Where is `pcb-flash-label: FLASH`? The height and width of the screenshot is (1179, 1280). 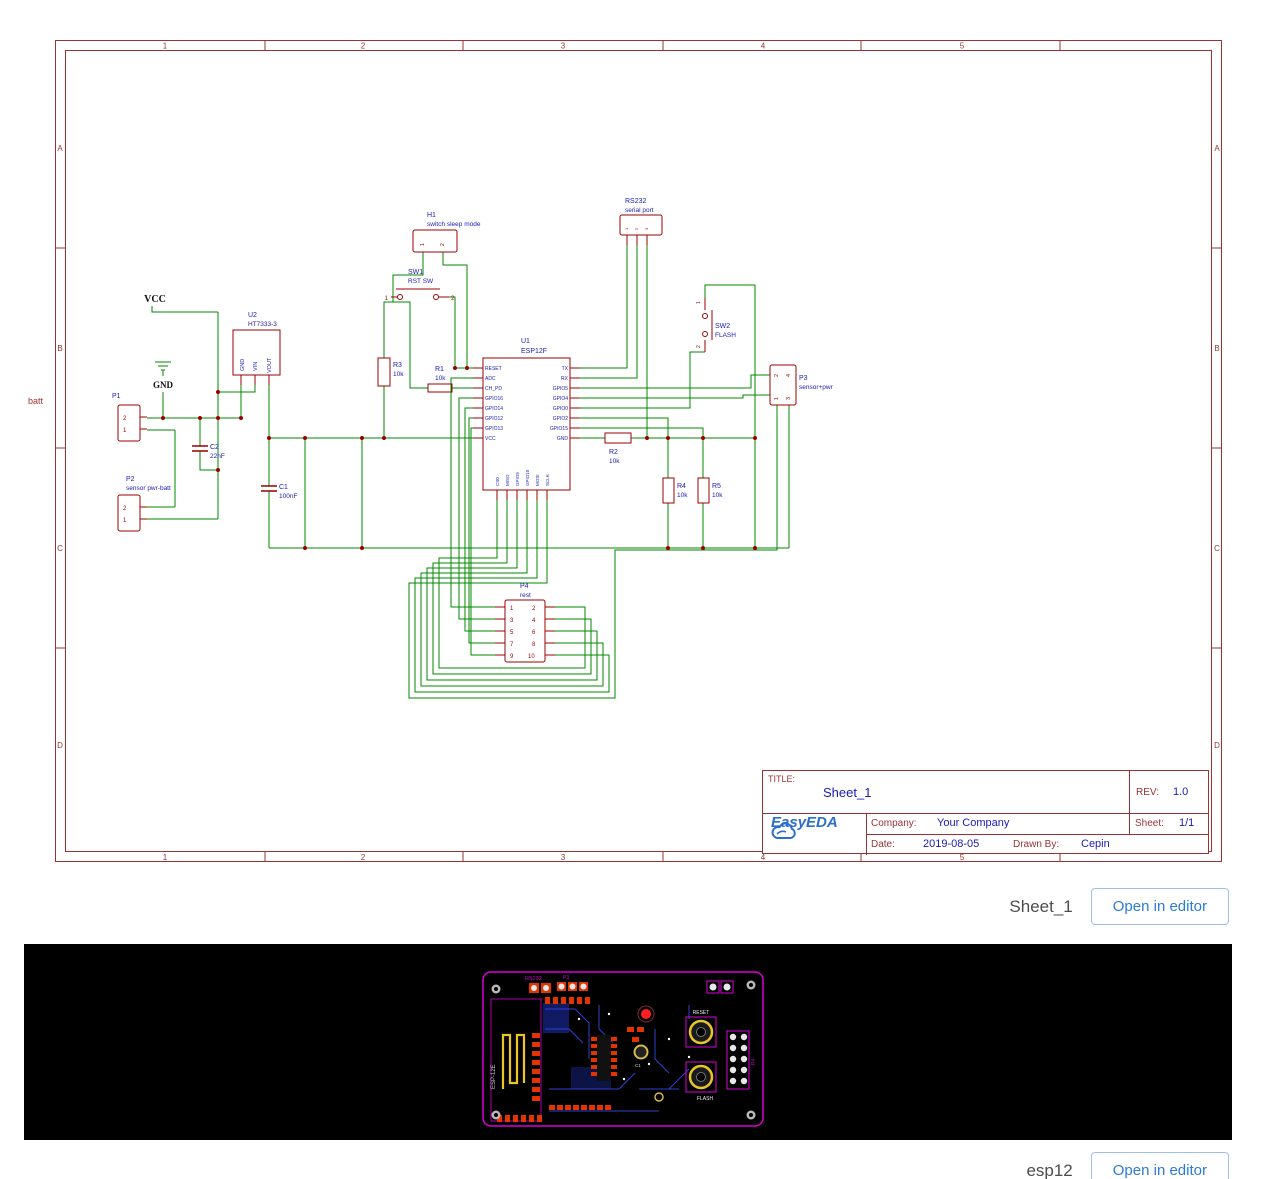 pcb-flash-label: FLASH is located at coordinates (705, 1099).